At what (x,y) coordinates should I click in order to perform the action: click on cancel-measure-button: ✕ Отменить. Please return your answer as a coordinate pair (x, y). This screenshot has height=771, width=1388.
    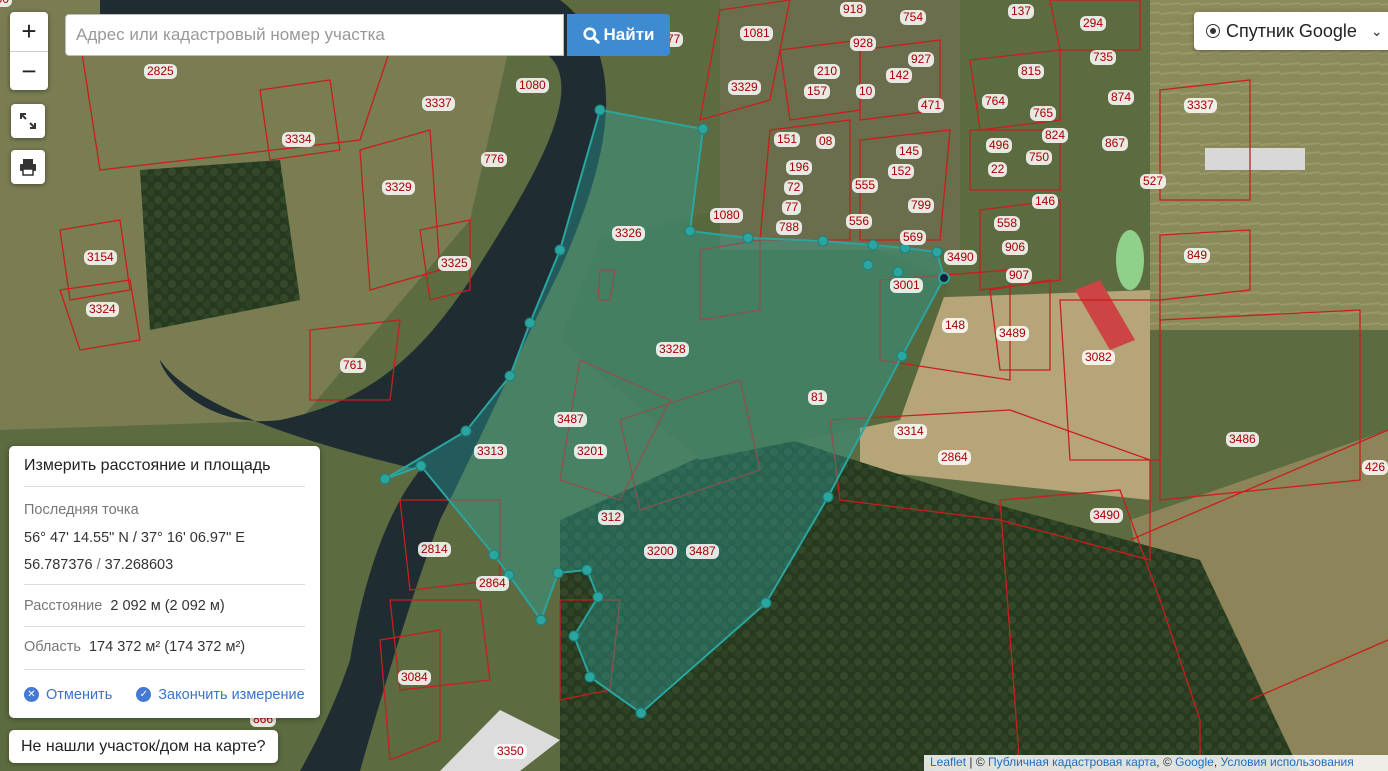
    Looking at the image, I should click on (68, 695).